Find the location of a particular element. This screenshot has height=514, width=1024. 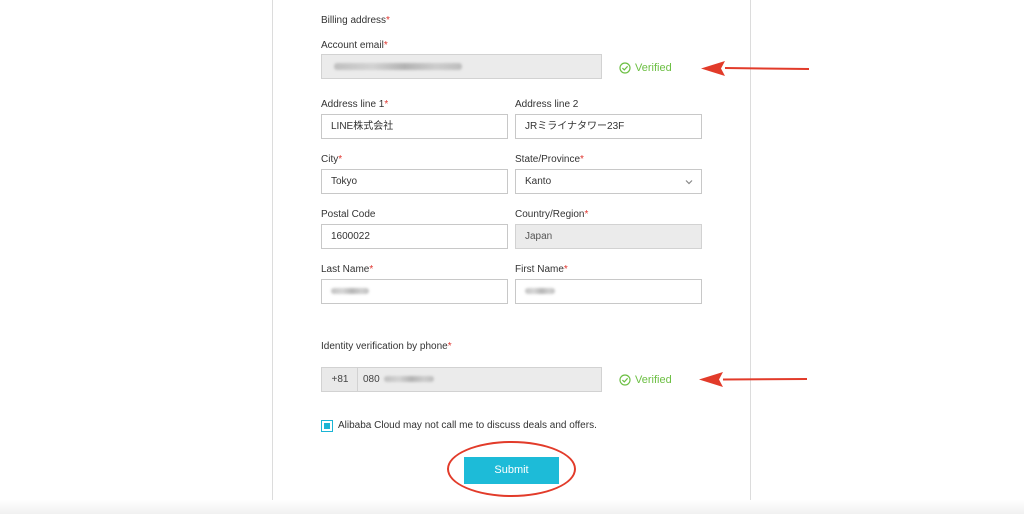

account-email-label: Account email* is located at coordinates (354, 46).